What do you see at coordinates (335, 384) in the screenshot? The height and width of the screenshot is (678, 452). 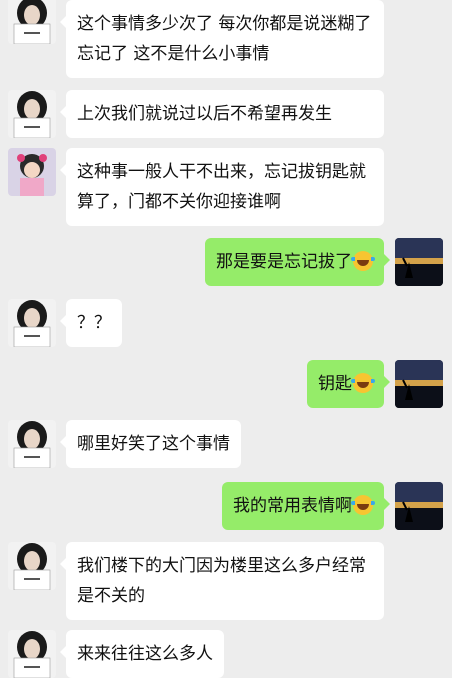 I see `message-text: 钥匙` at bounding box center [335, 384].